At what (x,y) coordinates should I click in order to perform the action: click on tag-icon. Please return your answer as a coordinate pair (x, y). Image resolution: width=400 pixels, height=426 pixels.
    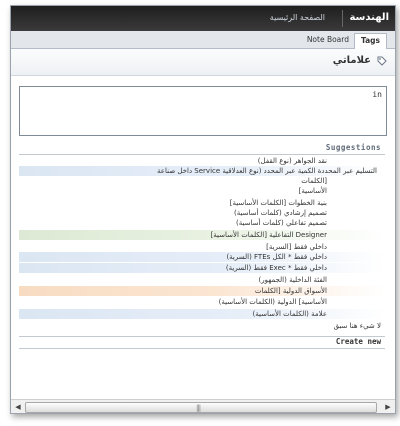
    Looking at the image, I should click on (382, 61).